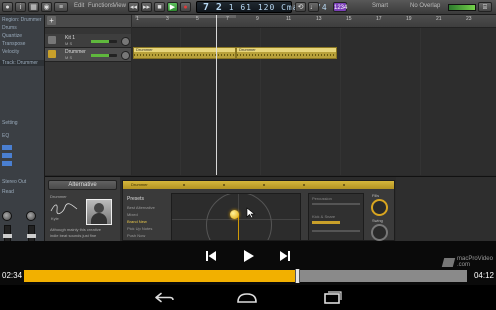  Describe the element at coordinates (141, 207) in the screenshot. I see `preset-item: Best Alternative` at that location.